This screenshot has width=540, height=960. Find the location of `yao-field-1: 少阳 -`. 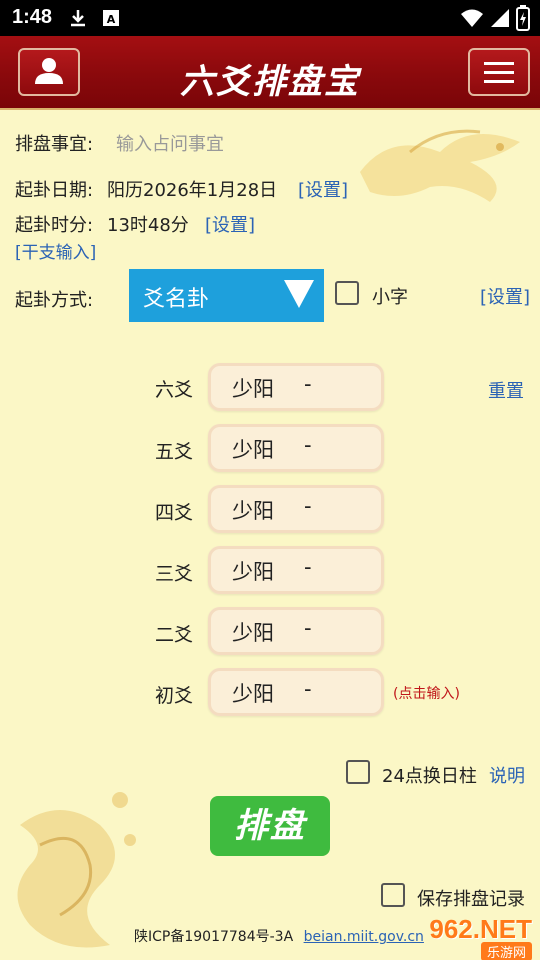

yao-field-1: 少阳 - is located at coordinates (296, 692).